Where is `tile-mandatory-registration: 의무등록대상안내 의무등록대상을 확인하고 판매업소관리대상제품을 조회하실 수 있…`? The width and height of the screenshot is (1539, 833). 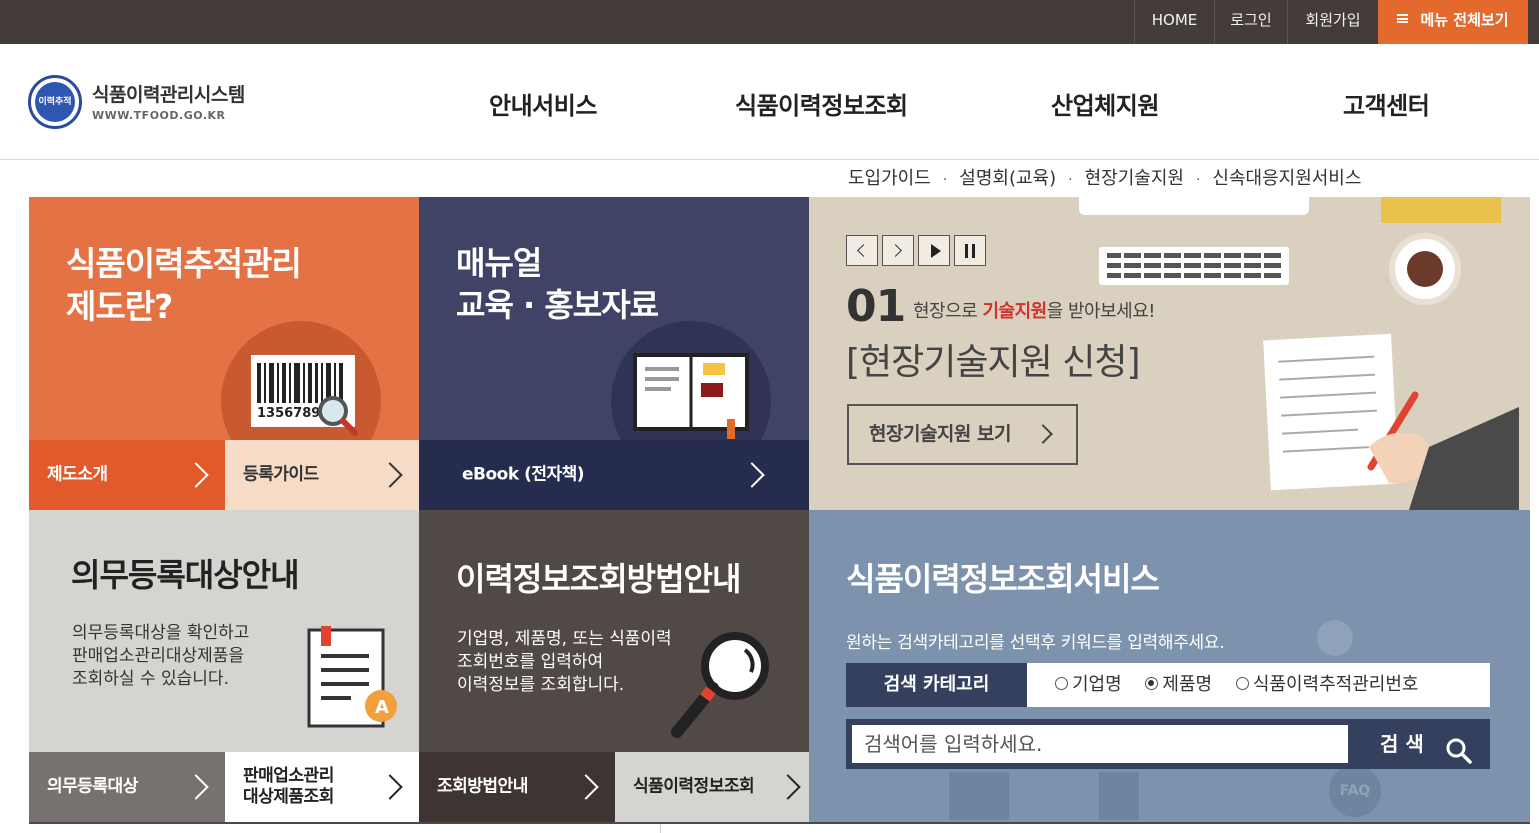
tile-mandatory-registration: 의무등록대상안내 의무등록대상을 확인하고 판매업소관리대상제품을 조회하실 수 있… is located at coordinates (224, 666).